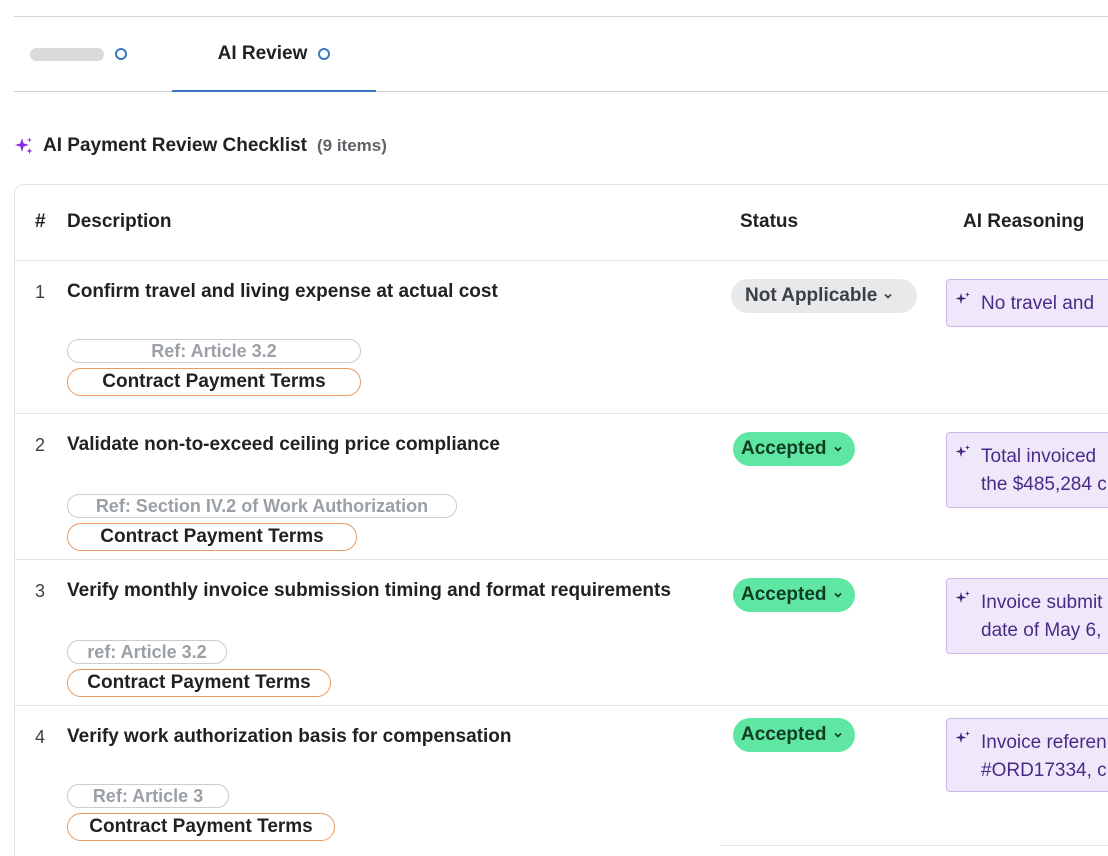  Describe the element at coordinates (40, 445) in the screenshot. I see `row-number: 2` at that location.